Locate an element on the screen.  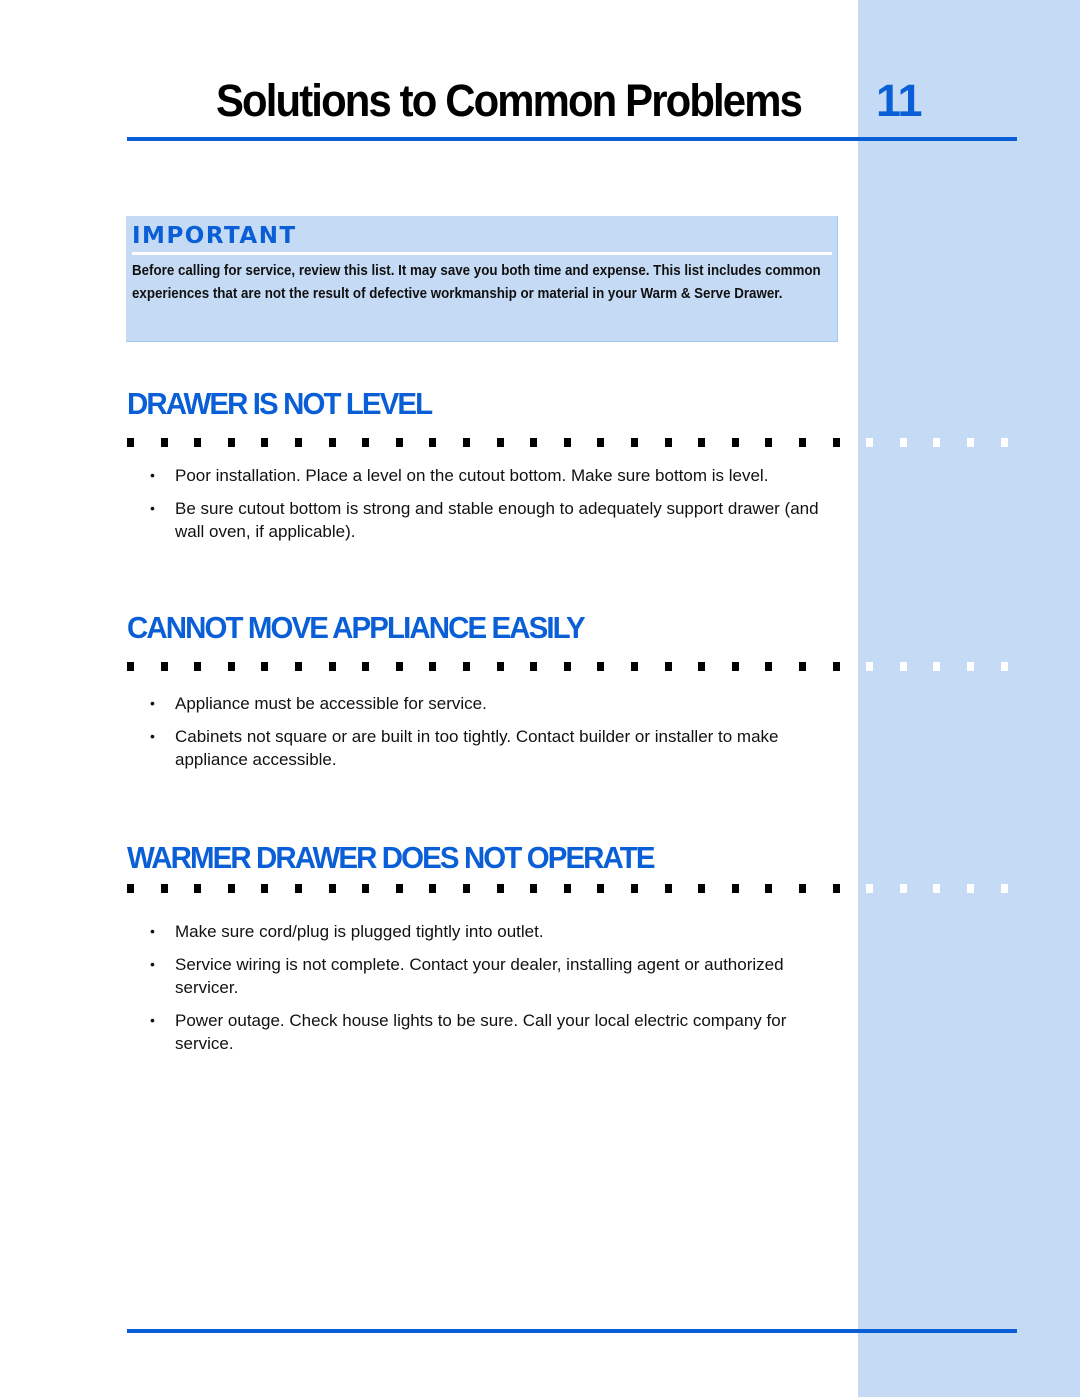
header-rule is located at coordinates (572, 139).